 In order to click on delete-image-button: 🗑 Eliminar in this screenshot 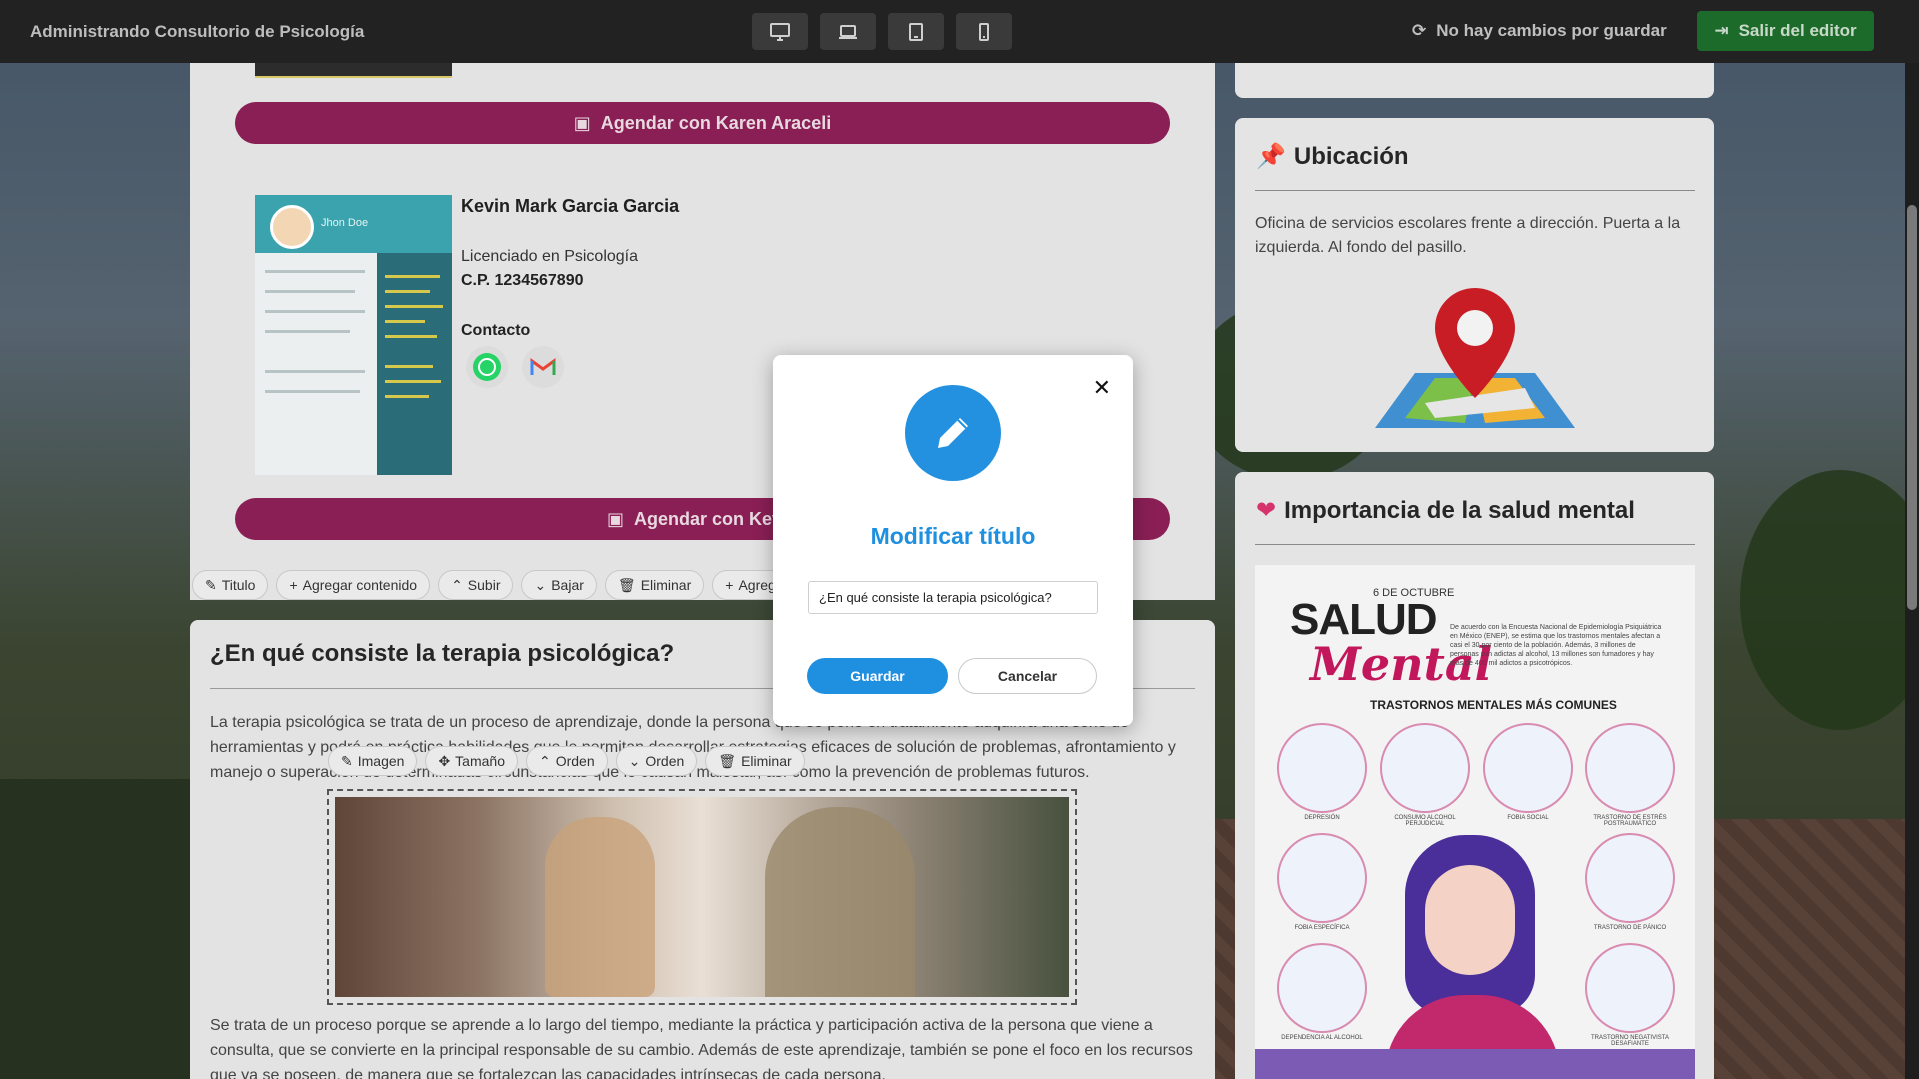, I will do `click(755, 761)`.